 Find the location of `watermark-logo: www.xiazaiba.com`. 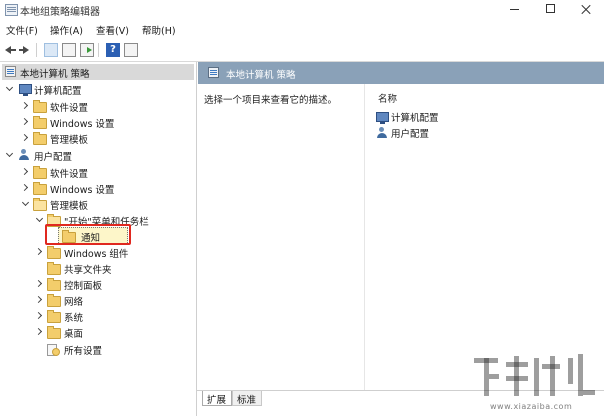

watermark-logo: www.xiazaiba.com is located at coordinates (535, 382).